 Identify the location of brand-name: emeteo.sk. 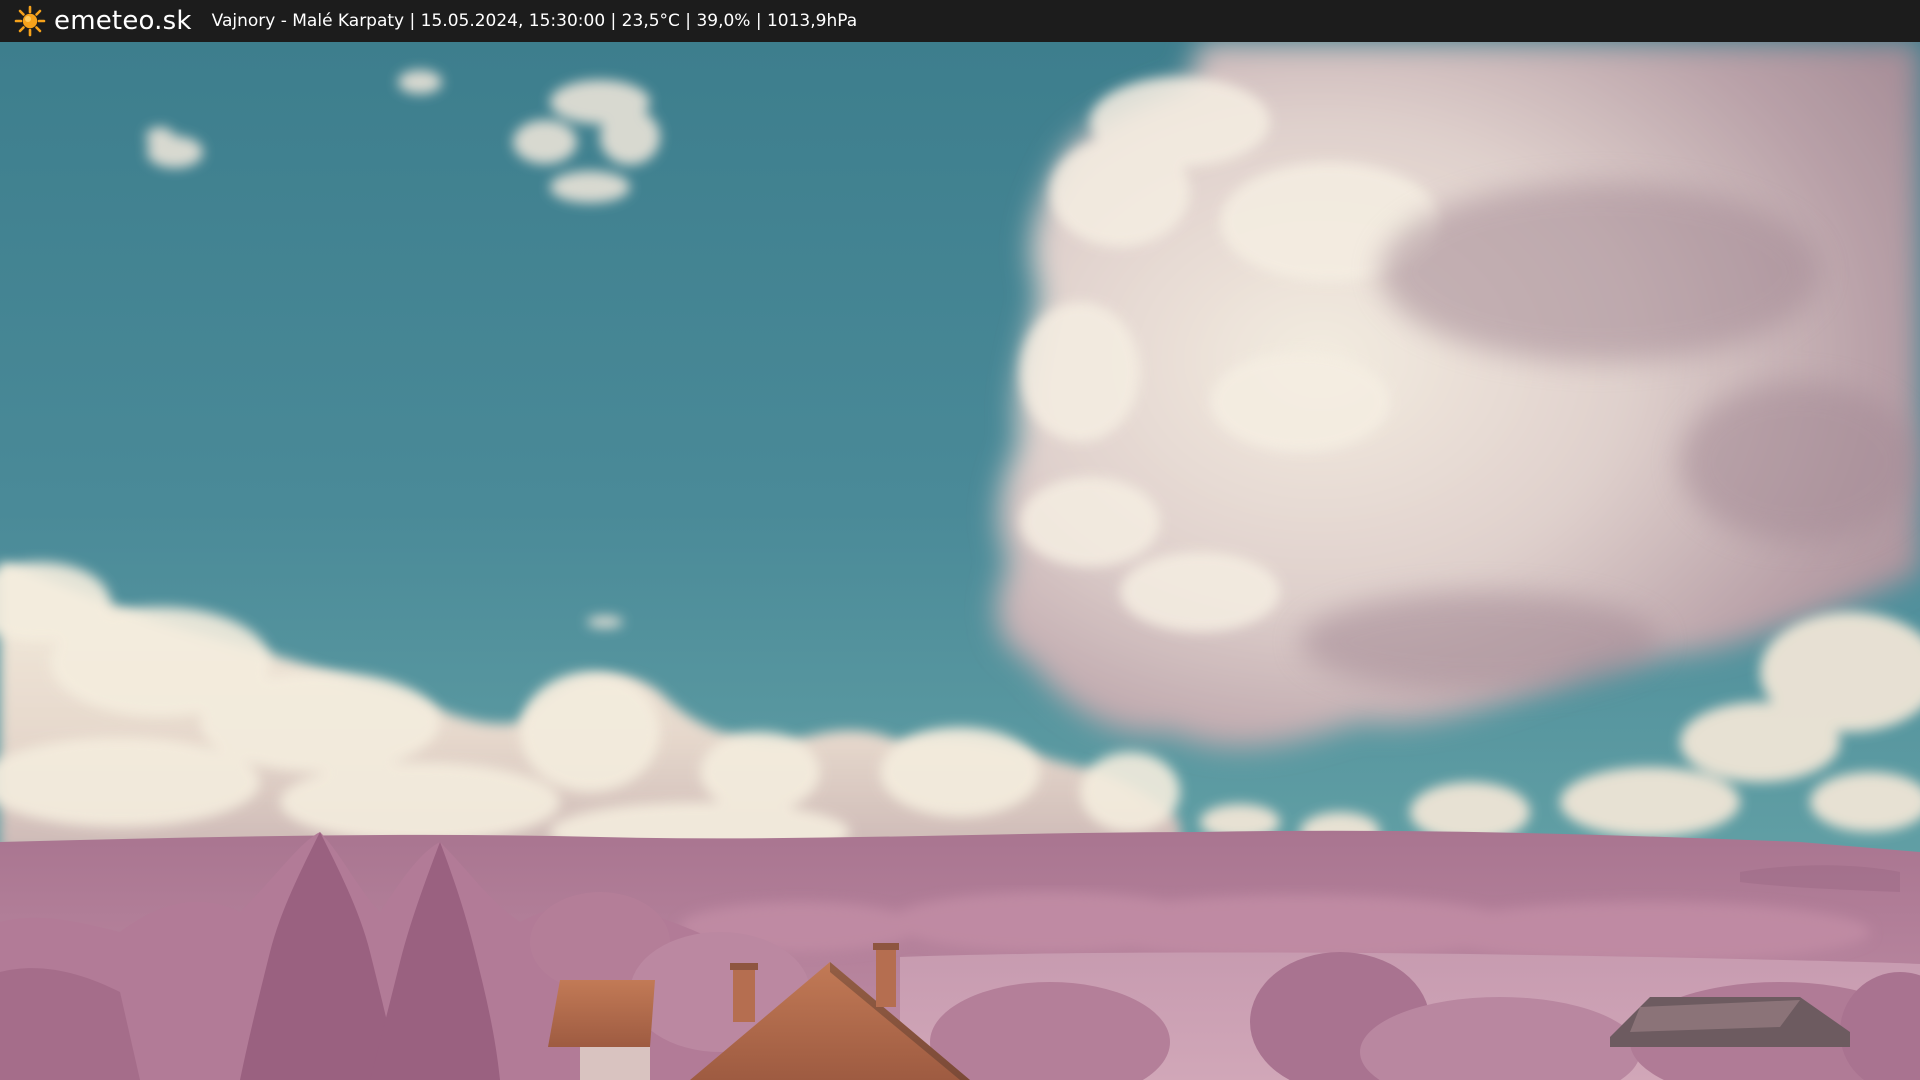
(123, 21).